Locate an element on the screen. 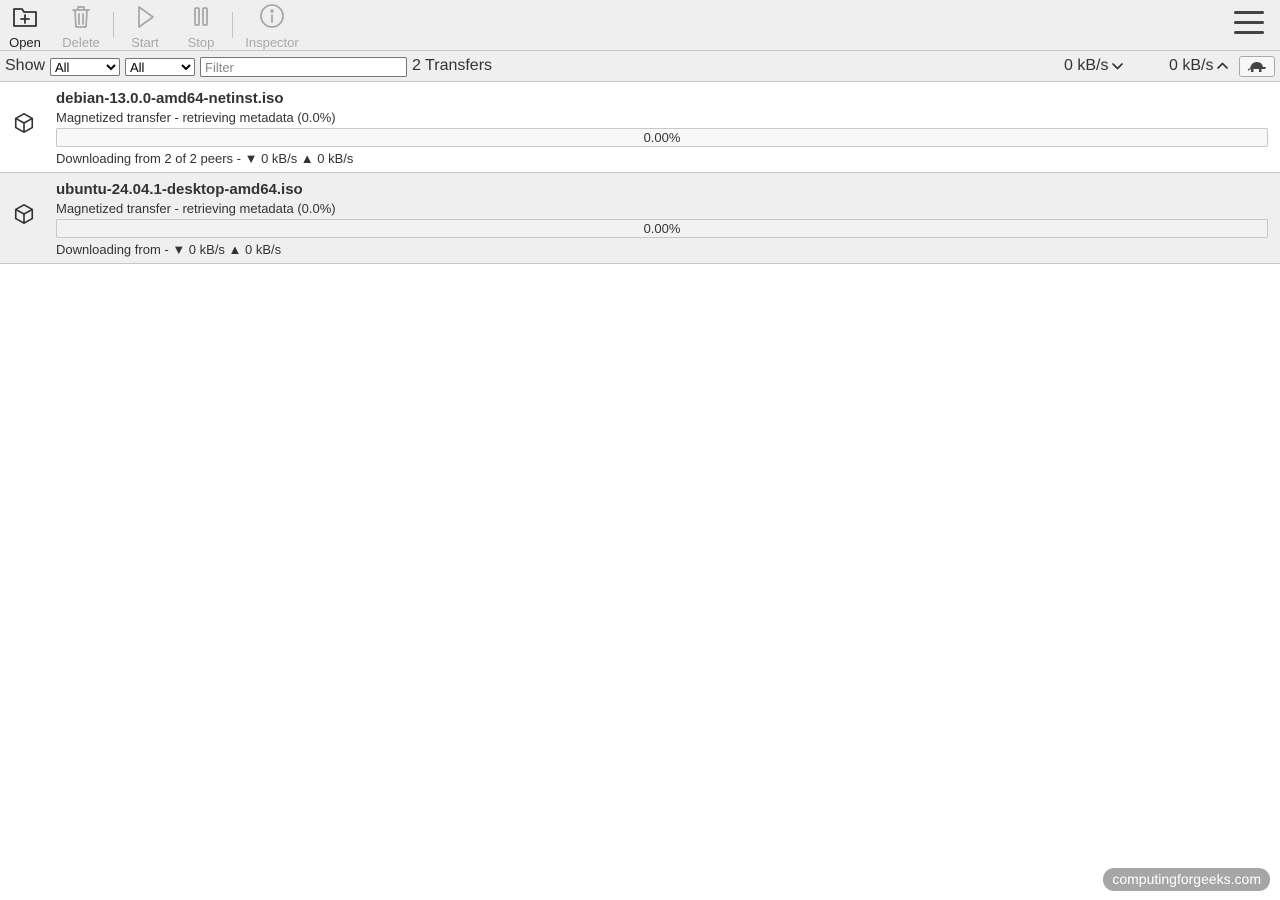 The width and height of the screenshot is (1280, 900). start-button: Start is located at coordinates (145, 25).